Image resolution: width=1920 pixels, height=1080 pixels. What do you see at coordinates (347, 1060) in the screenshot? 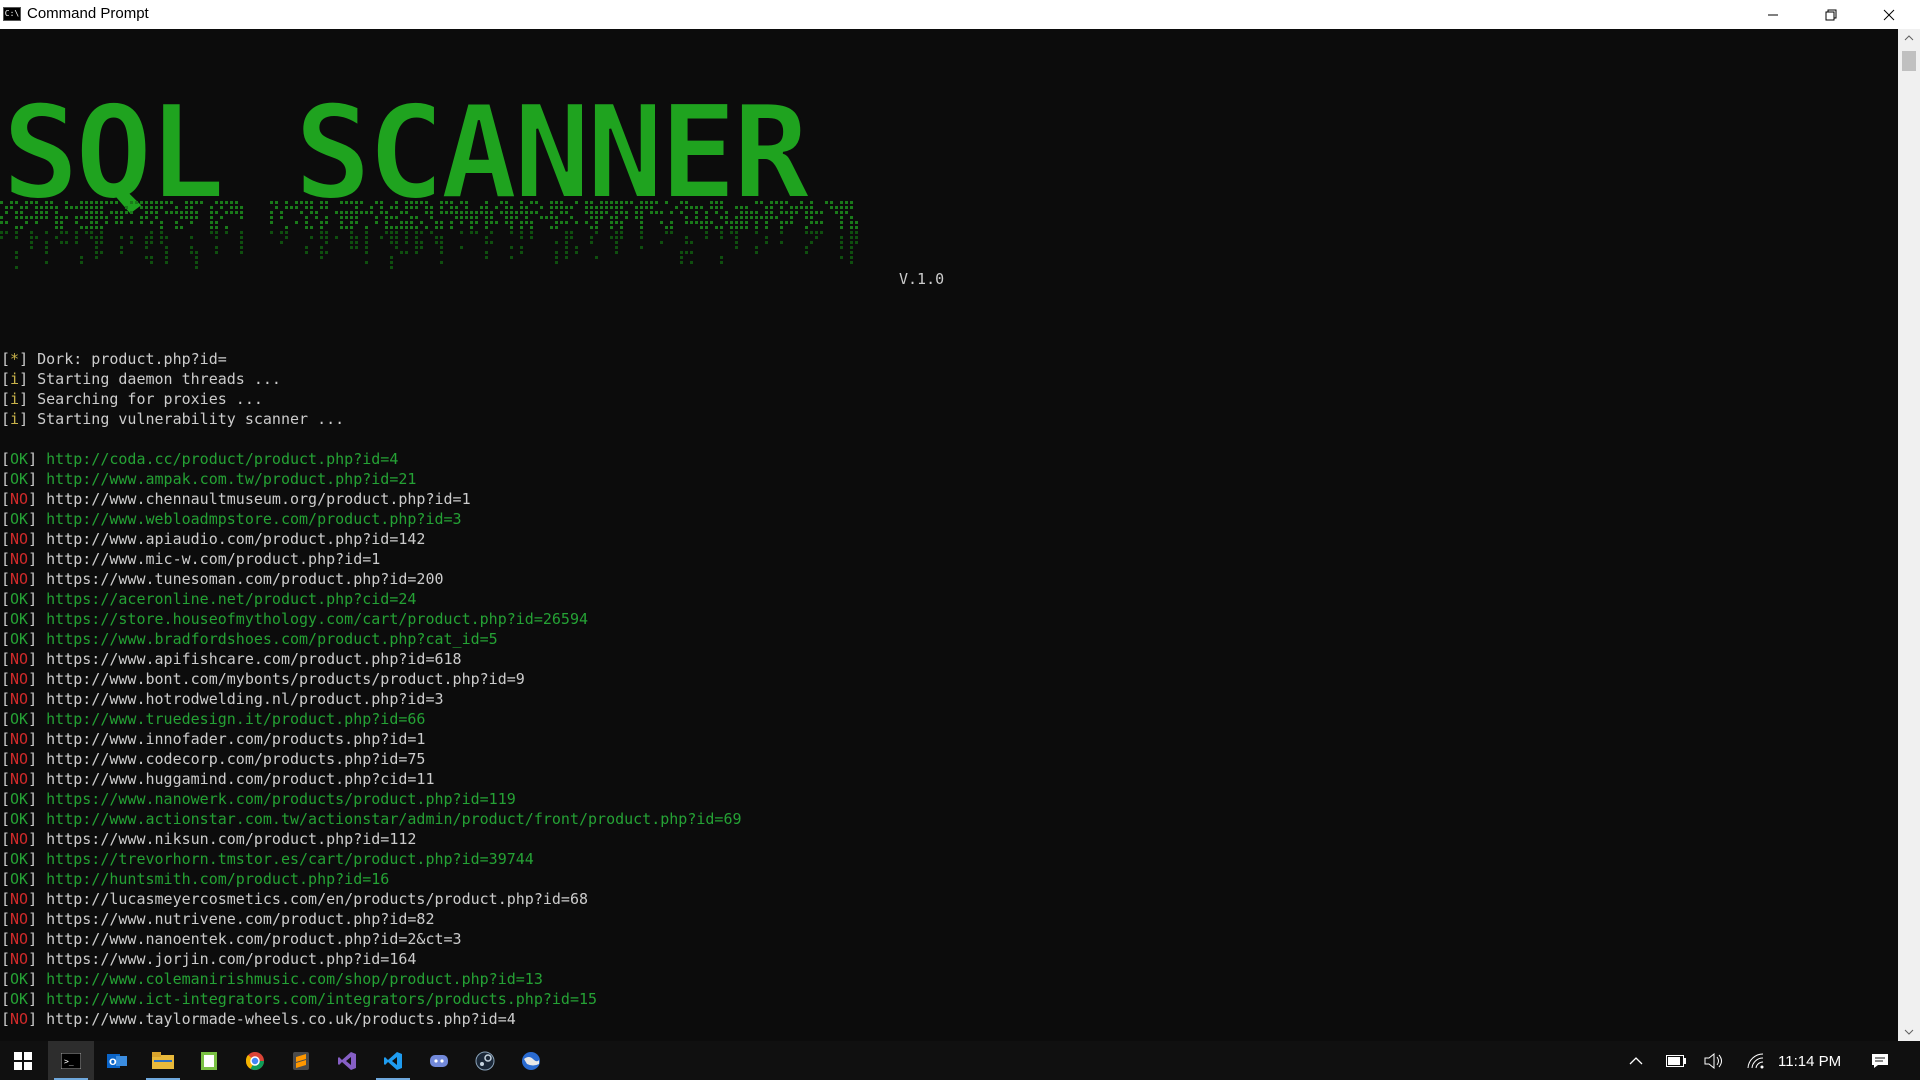
I see `visual-studio-icon` at bounding box center [347, 1060].